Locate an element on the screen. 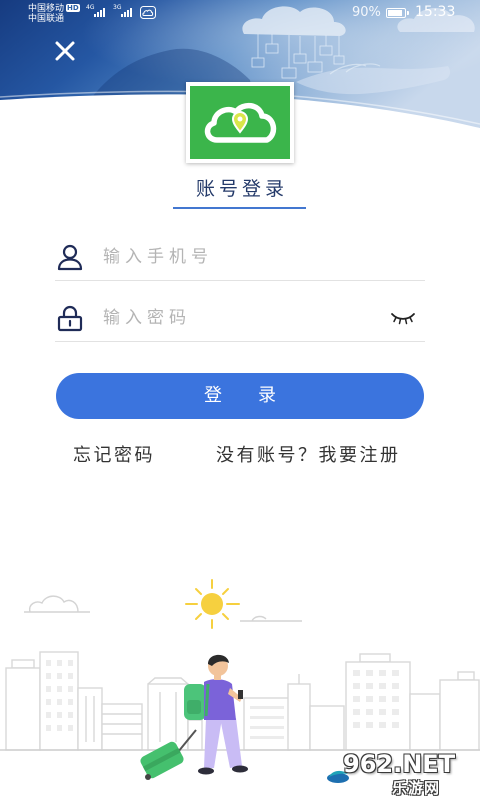 The image size is (480, 800). battery-icon is located at coordinates (397, 13).